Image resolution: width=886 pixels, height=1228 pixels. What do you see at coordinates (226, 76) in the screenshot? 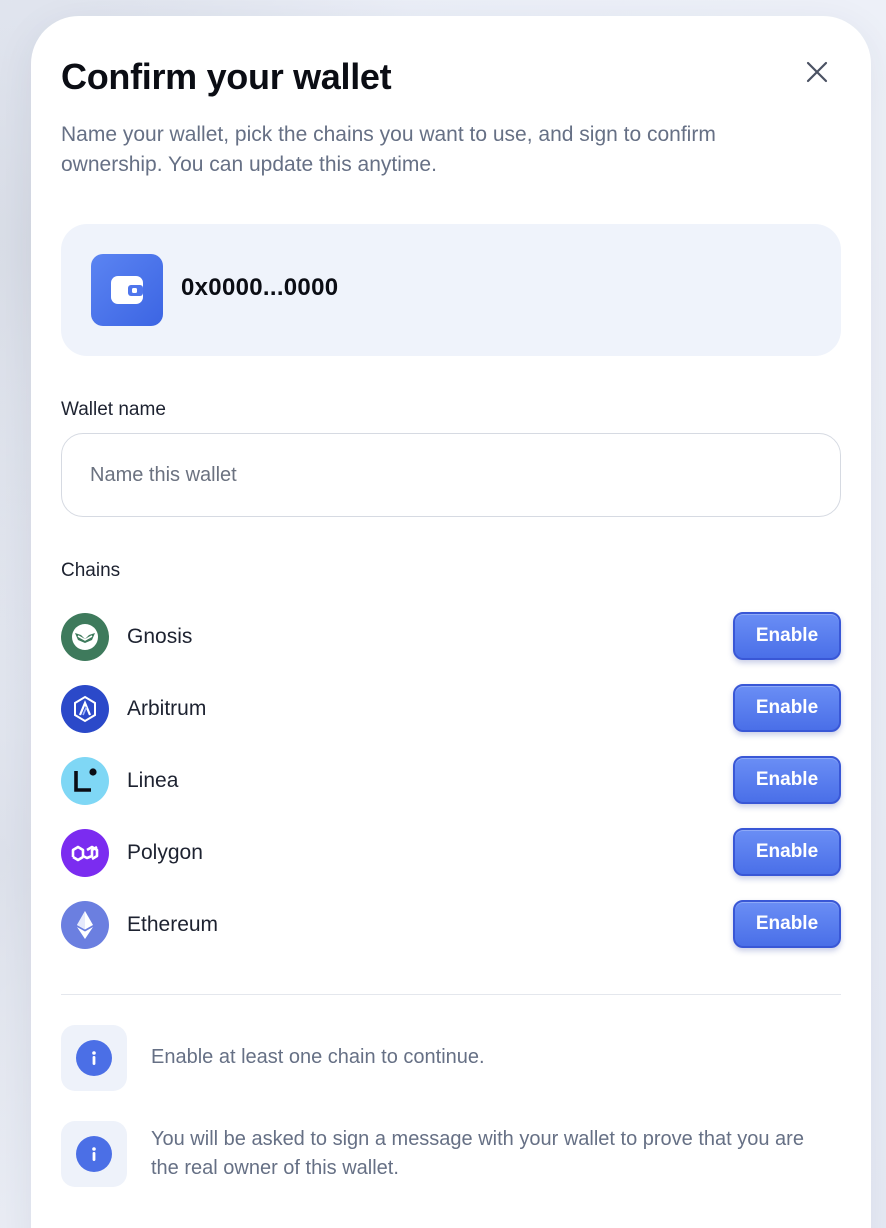
I see `modal-title: Confirm your wallet` at bounding box center [226, 76].